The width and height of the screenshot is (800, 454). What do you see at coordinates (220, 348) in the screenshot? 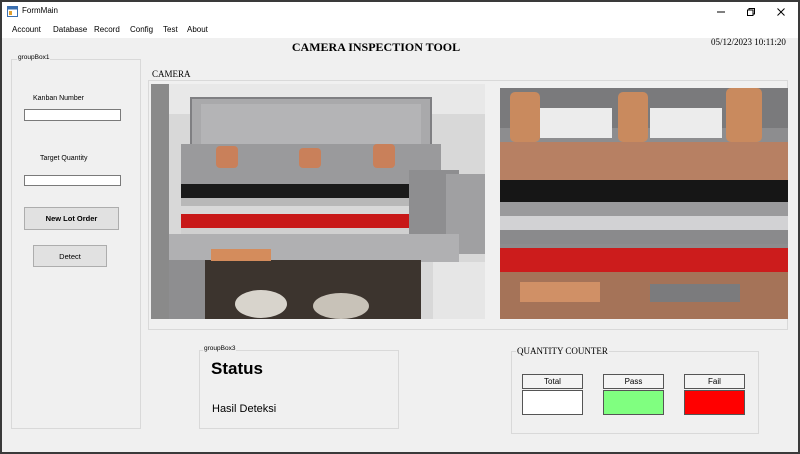
I see `groupbox-3-title: groupBox3` at bounding box center [220, 348].